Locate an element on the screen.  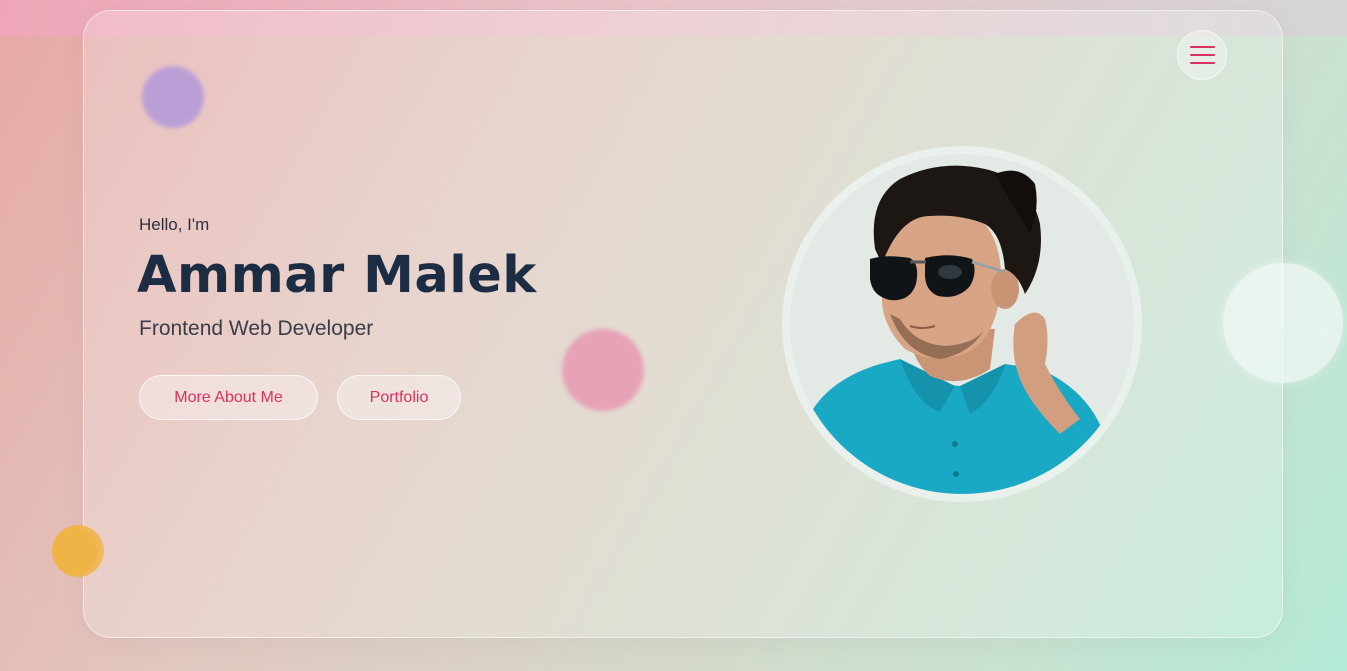
job-title: Frontend Web Developer is located at coordinates (256, 328).